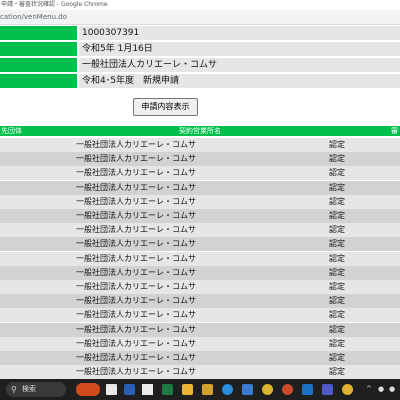 The image size is (400, 400). I want to click on widget-icon, so click(88, 389).